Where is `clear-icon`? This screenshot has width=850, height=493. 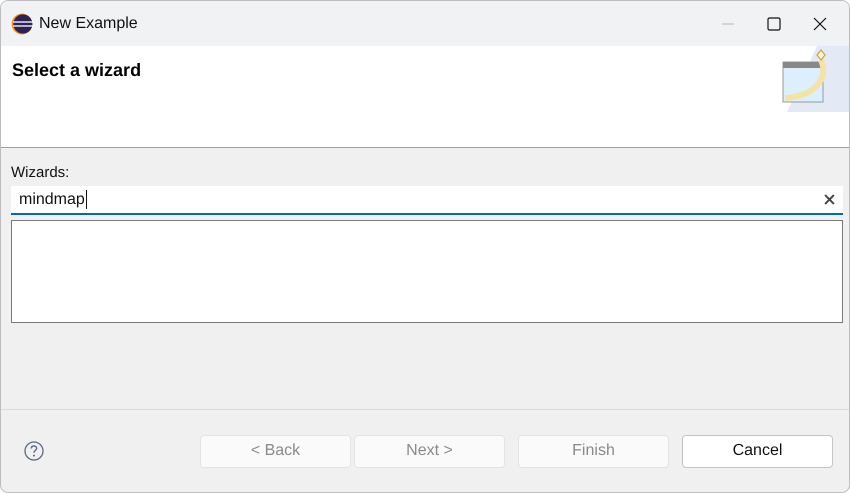
clear-icon is located at coordinates (829, 199).